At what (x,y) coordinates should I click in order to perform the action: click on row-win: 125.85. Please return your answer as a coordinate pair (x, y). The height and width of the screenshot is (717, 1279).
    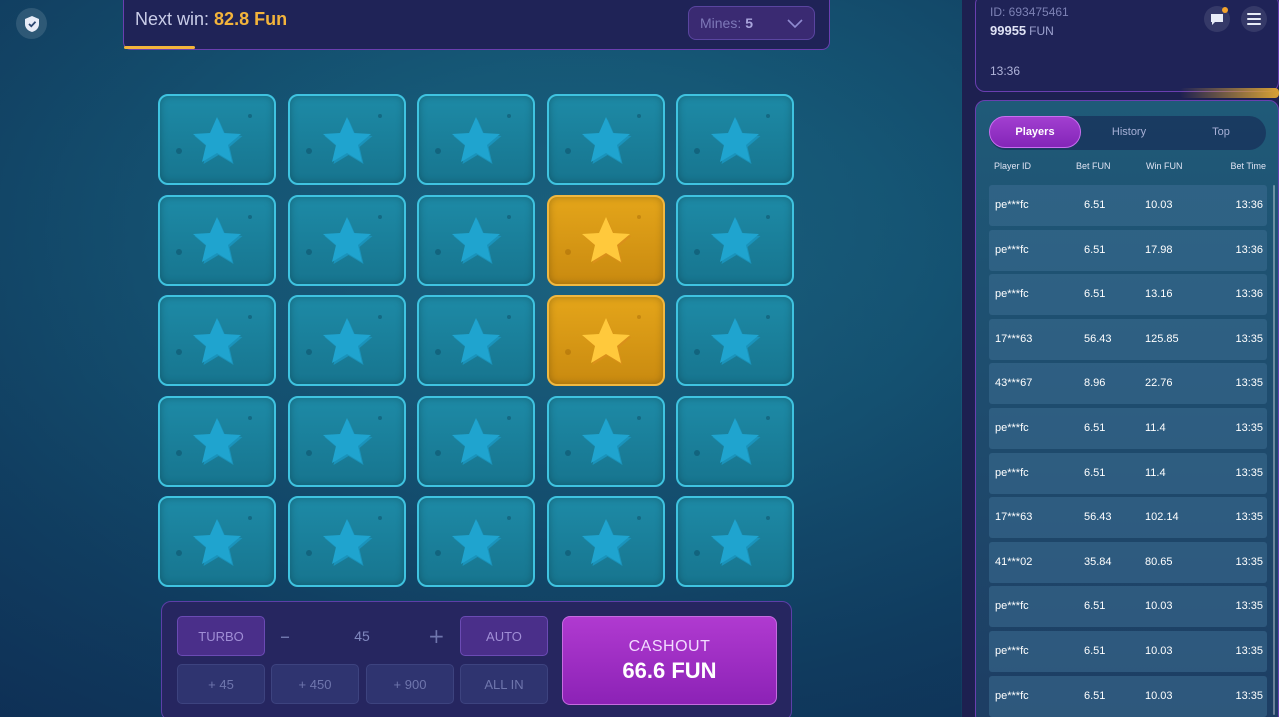
    Looking at the image, I should click on (1162, 338).